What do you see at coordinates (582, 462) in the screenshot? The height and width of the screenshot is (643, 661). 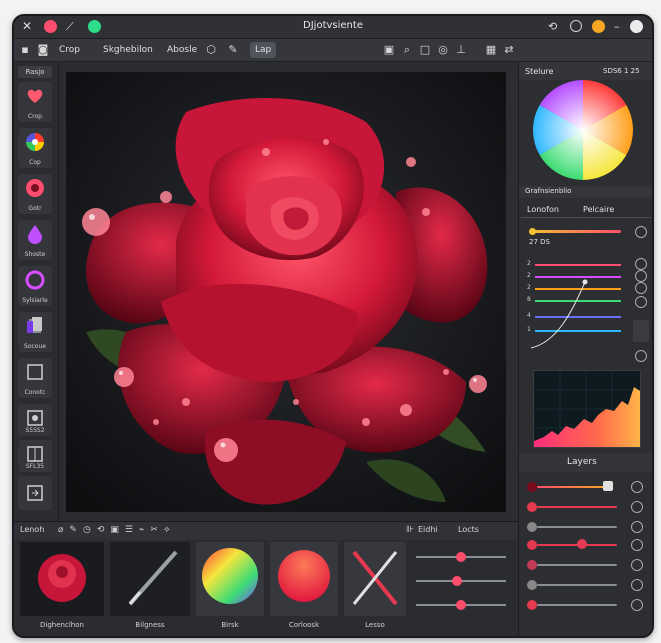 I see `layers-title: Layers` at bounding box center [582, 462].